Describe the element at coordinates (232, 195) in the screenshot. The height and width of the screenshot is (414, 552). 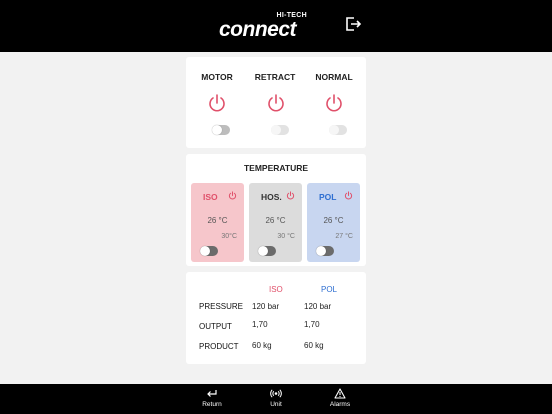
I see `iso-power-icon` at that location.